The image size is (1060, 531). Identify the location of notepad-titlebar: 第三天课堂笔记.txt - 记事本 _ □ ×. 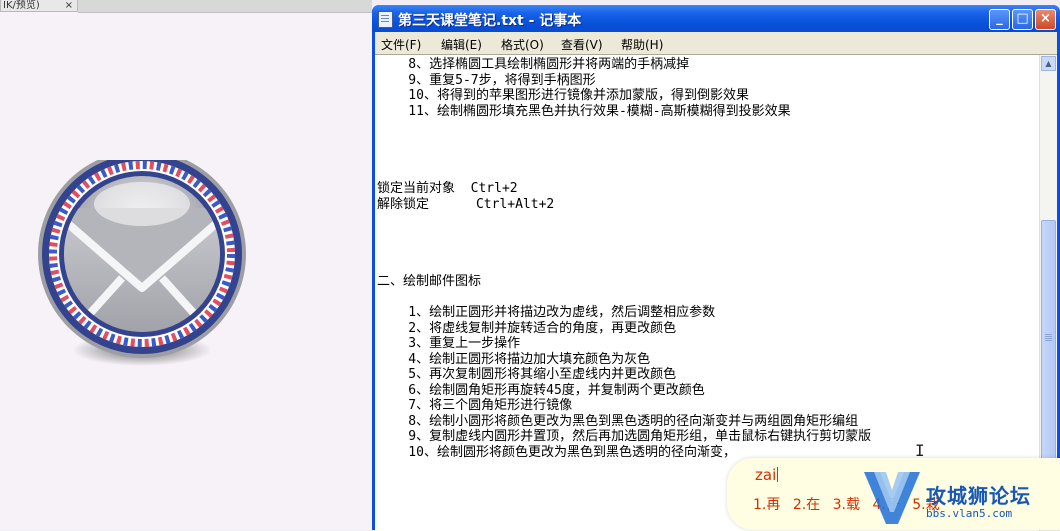
(716, 18).